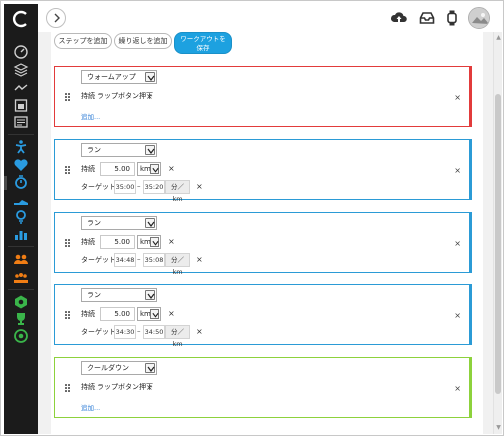 This screenshot has height=436, width=504. I want to click on groups-icon, so click(21, 277).